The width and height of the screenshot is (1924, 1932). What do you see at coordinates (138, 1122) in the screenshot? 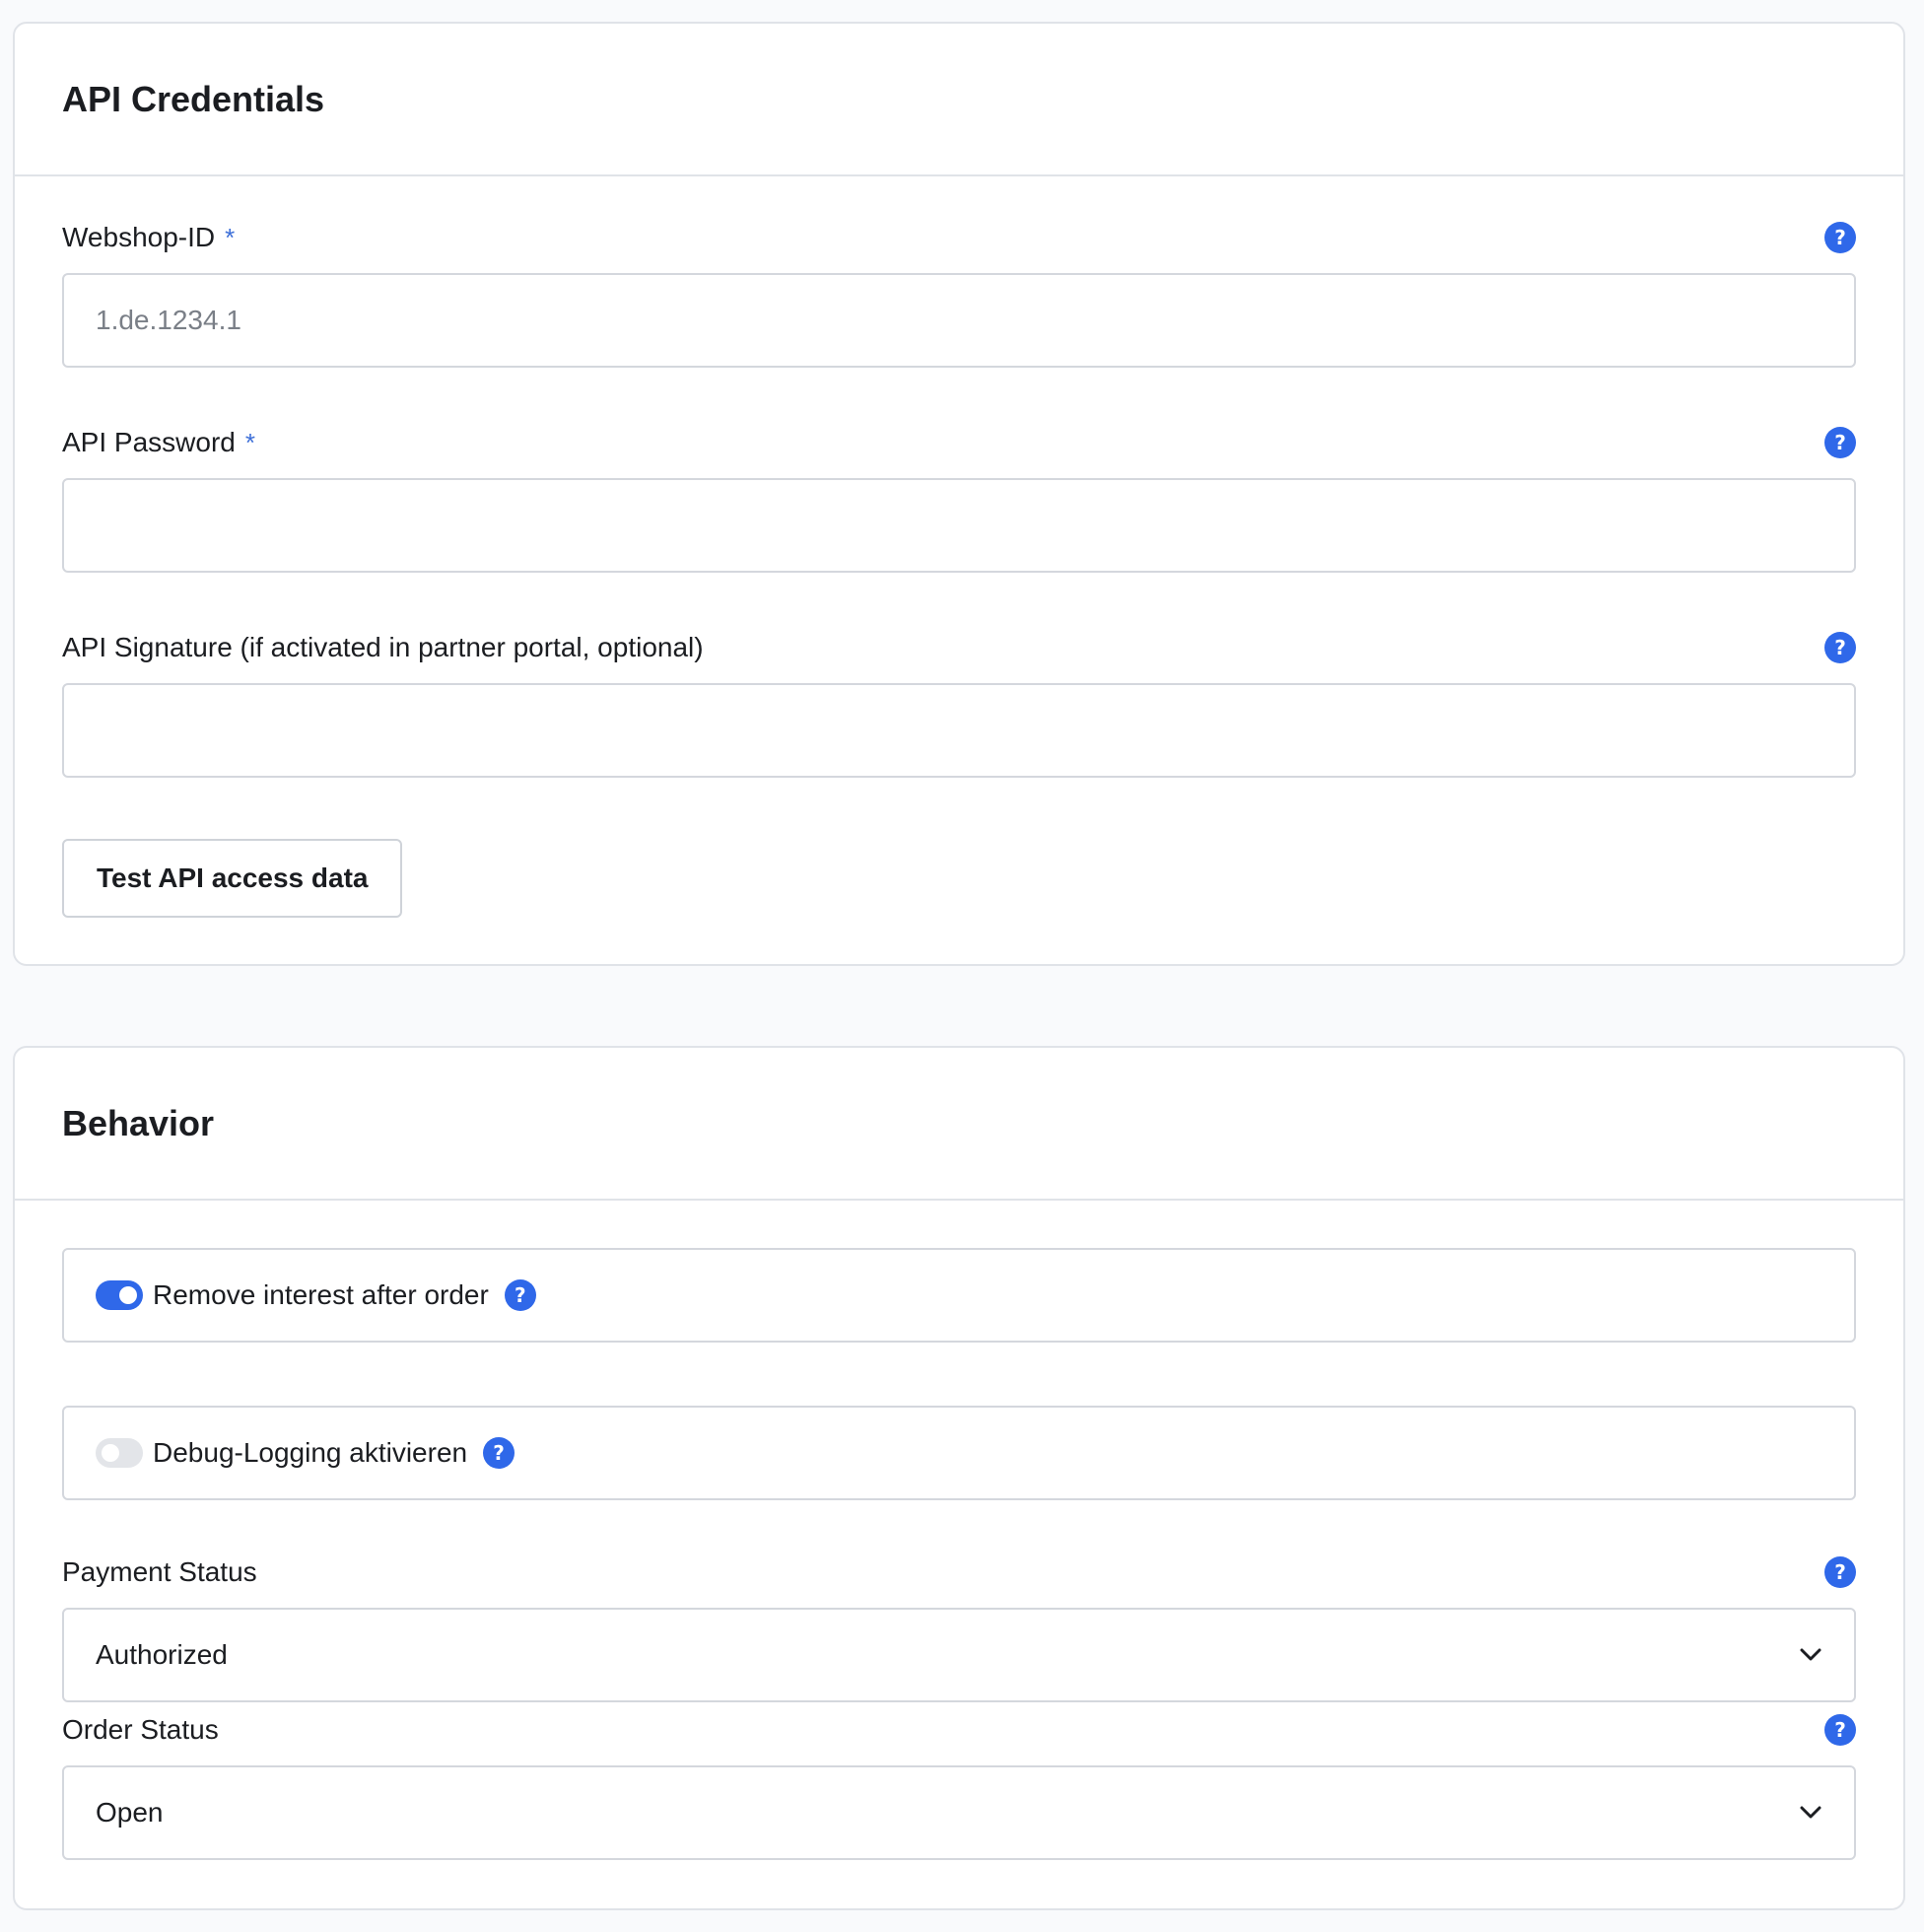
I see `card-title: Behavior` at bounding box center [138, 1122].